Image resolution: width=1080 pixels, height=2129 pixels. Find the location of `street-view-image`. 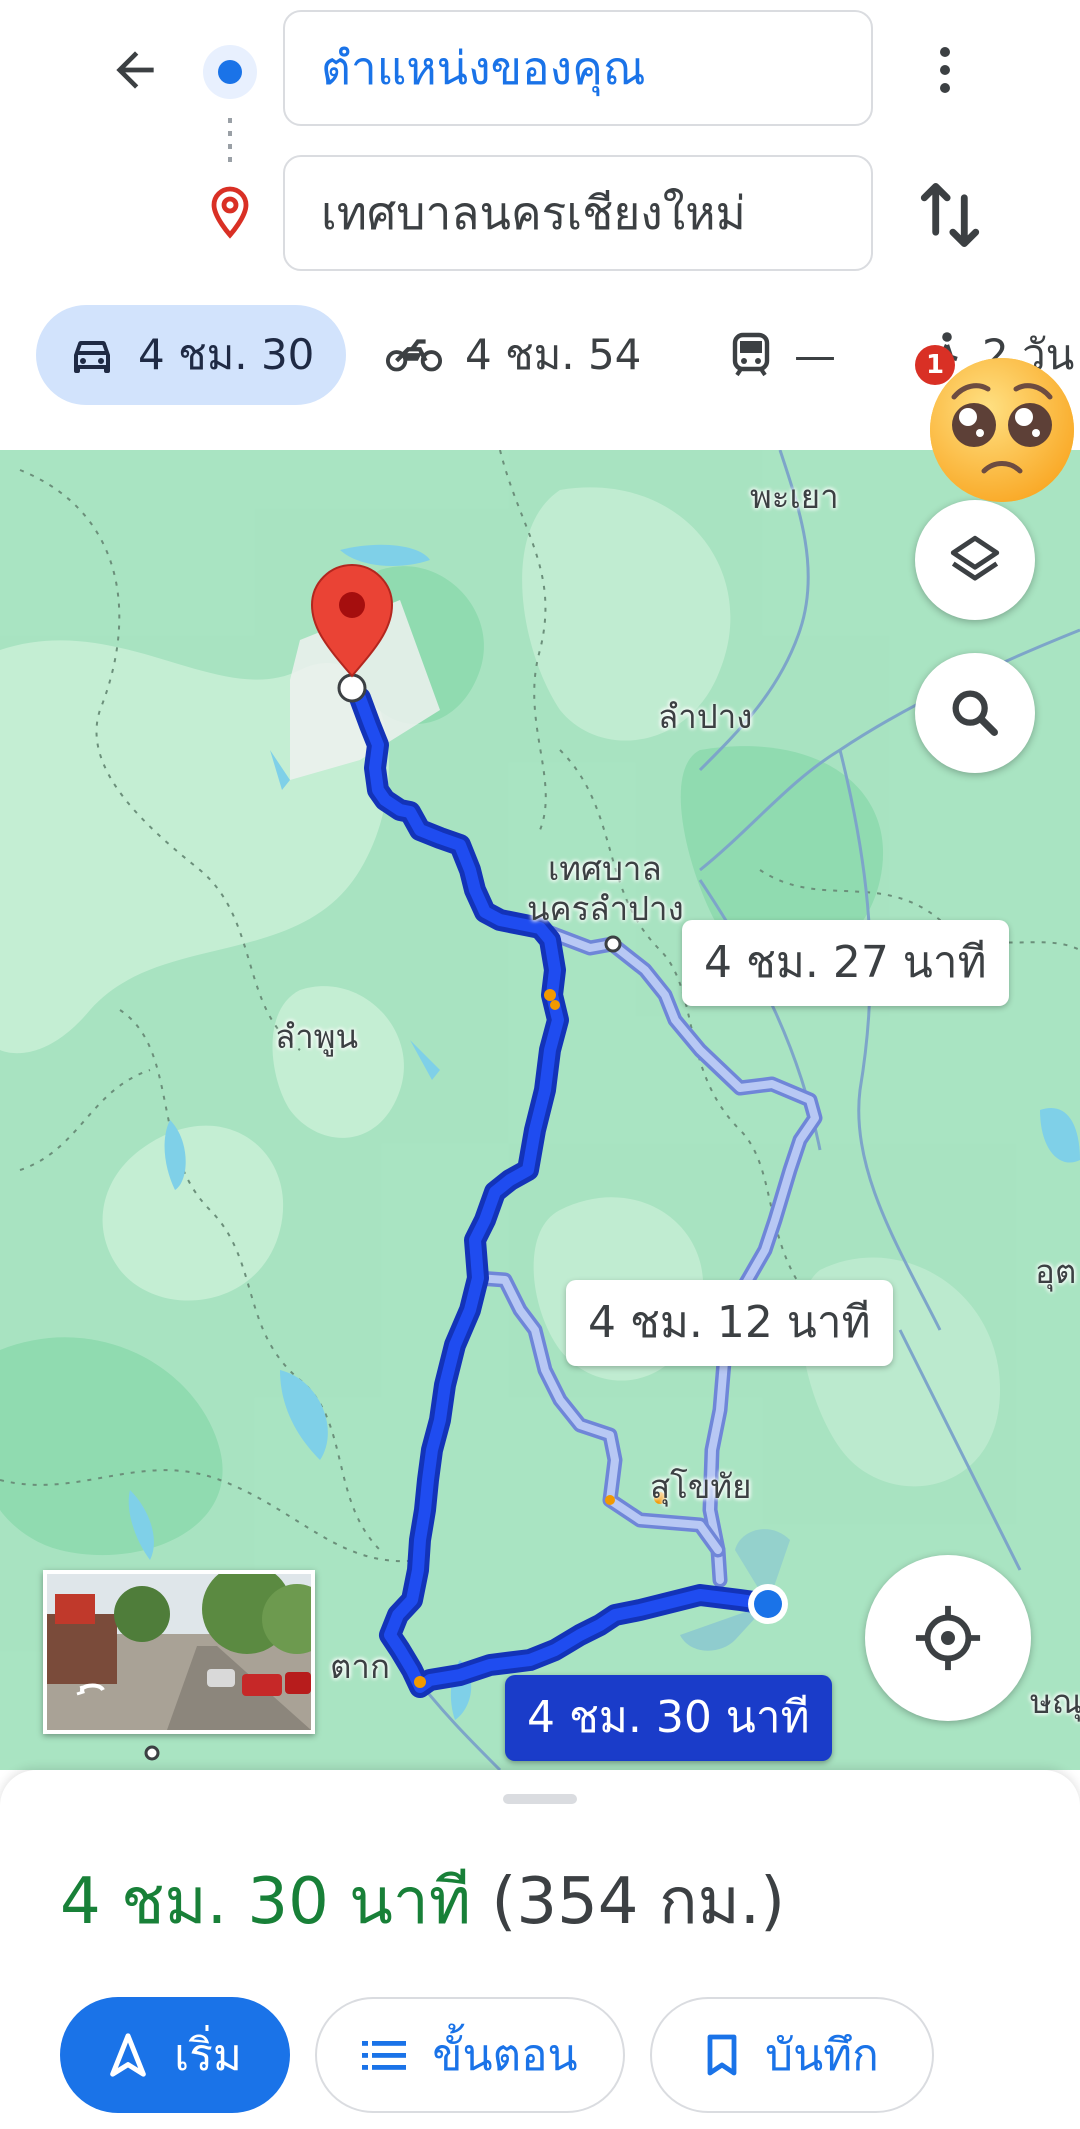

street-view-image is located at coordinates (179, 1652).